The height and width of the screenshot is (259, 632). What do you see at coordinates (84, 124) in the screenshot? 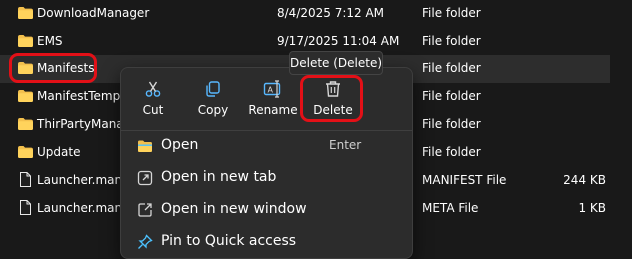
I see `file-name: ThirPartyManag` at bounding box center [84, 124].